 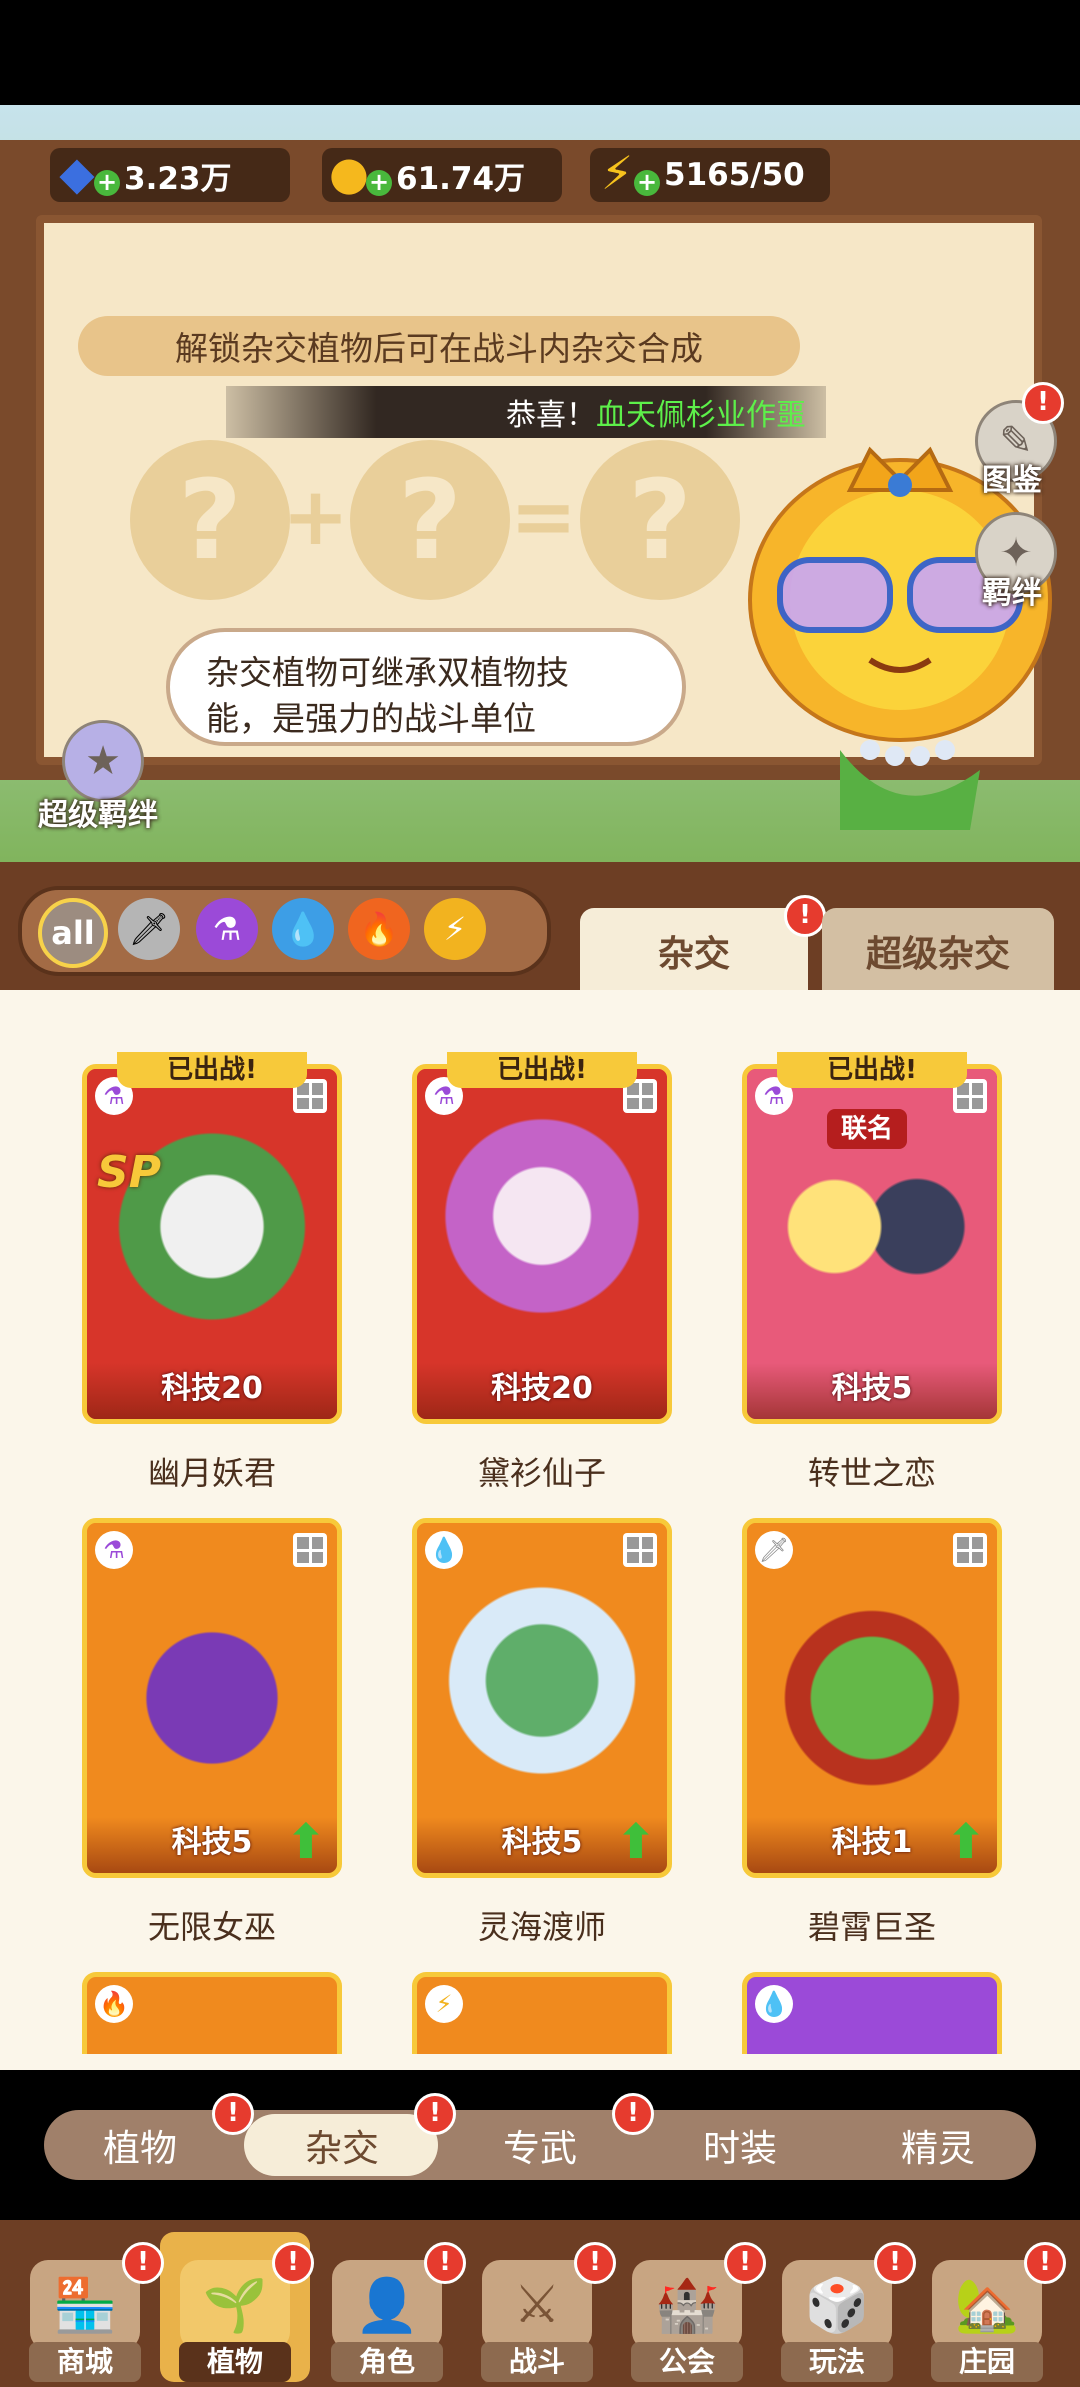 I want to click on plant-card: 🗡 科技1 ⬆, so click(x=872, y=1698).